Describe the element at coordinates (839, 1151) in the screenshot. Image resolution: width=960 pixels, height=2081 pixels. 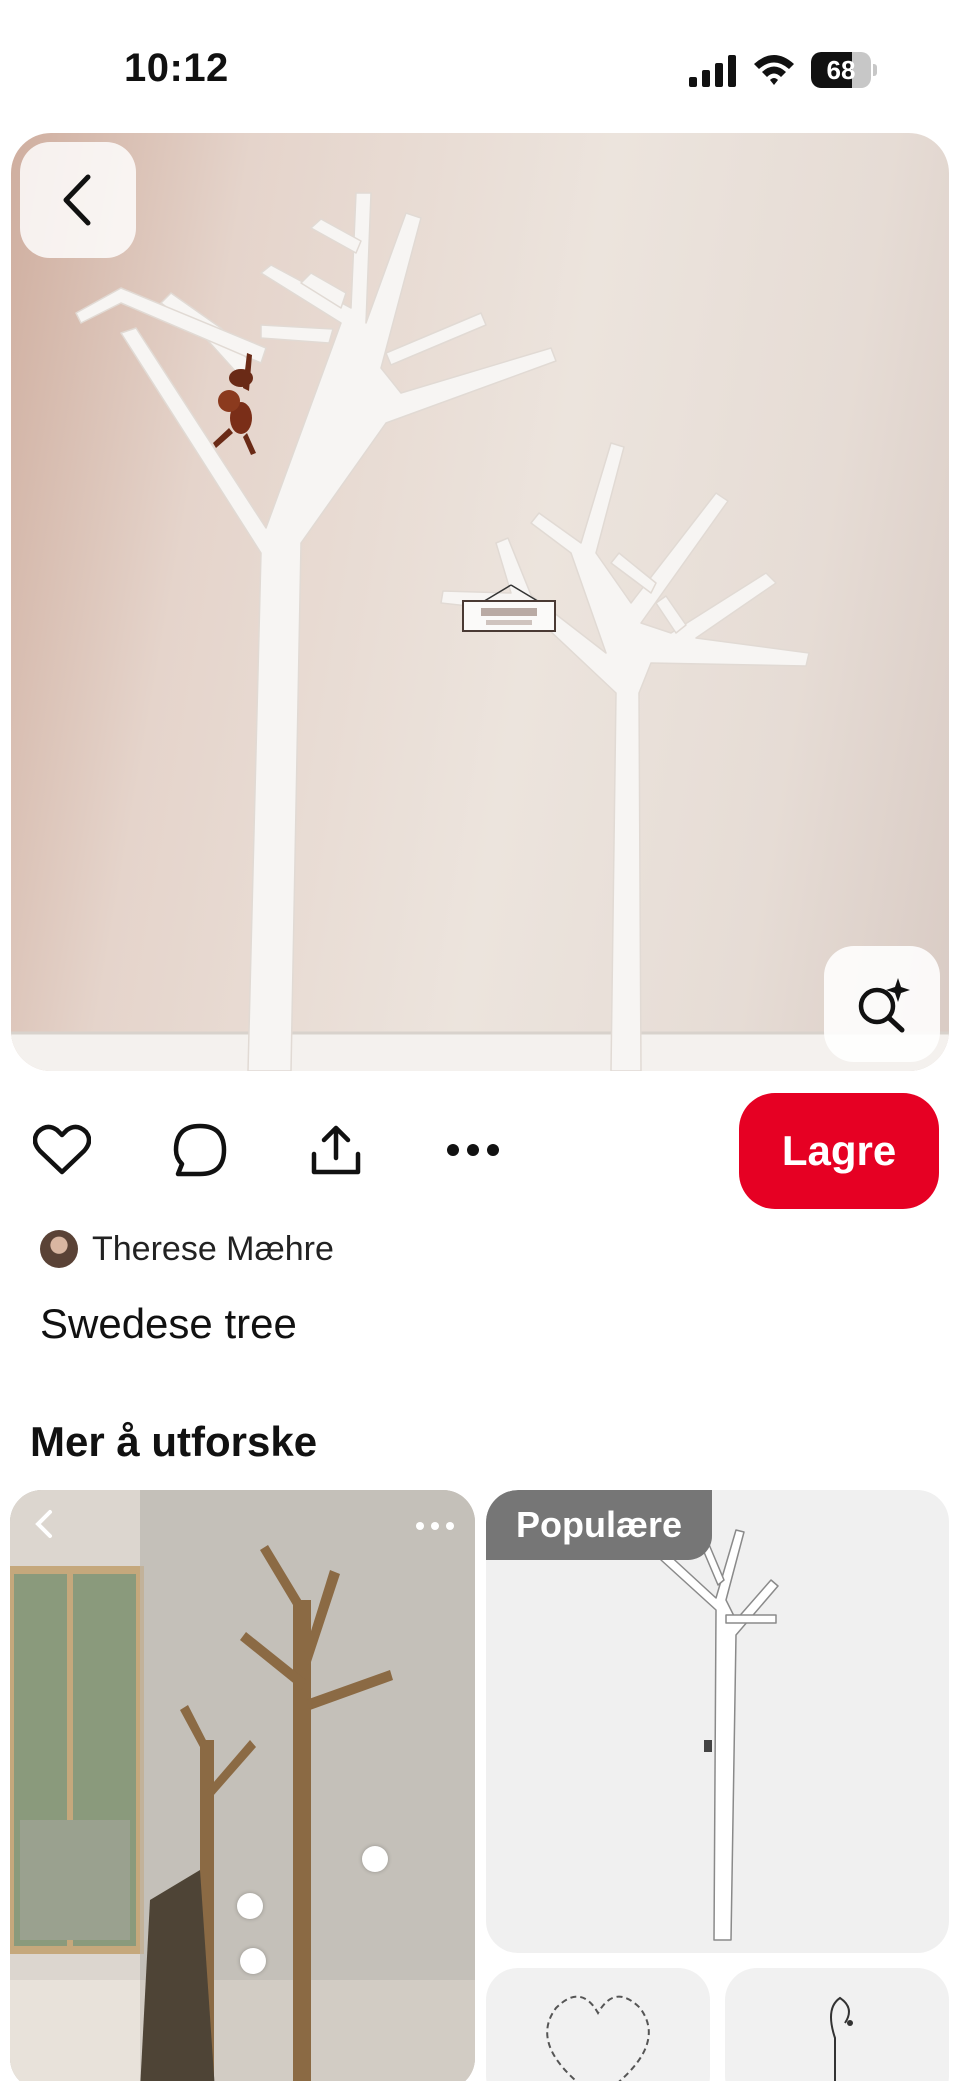
I see `save-button: Lagre` at that location.